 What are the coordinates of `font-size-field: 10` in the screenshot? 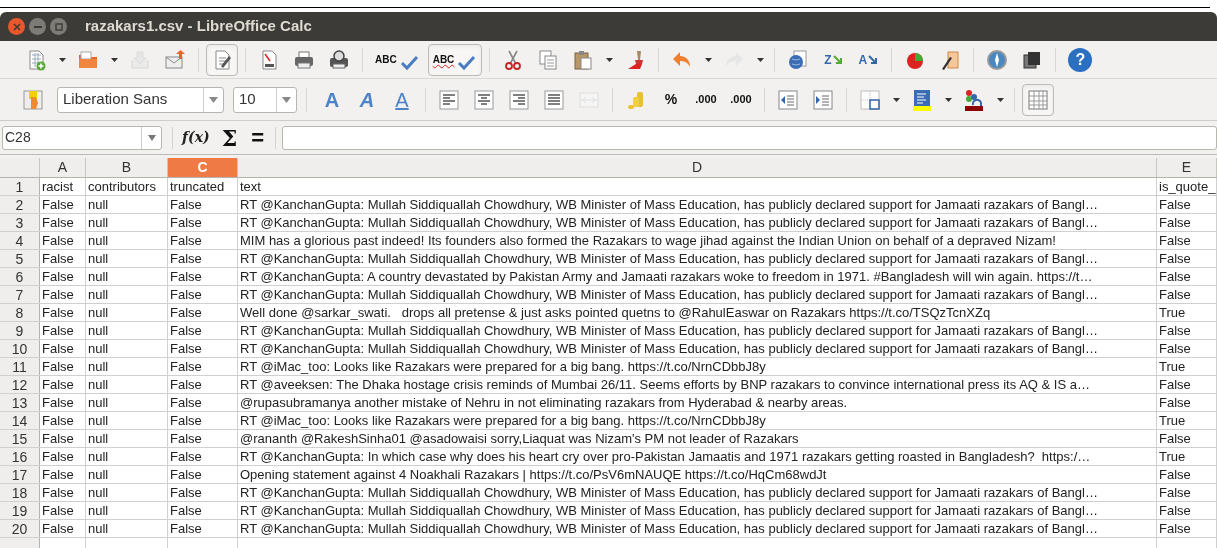 It's located at (265, 99).